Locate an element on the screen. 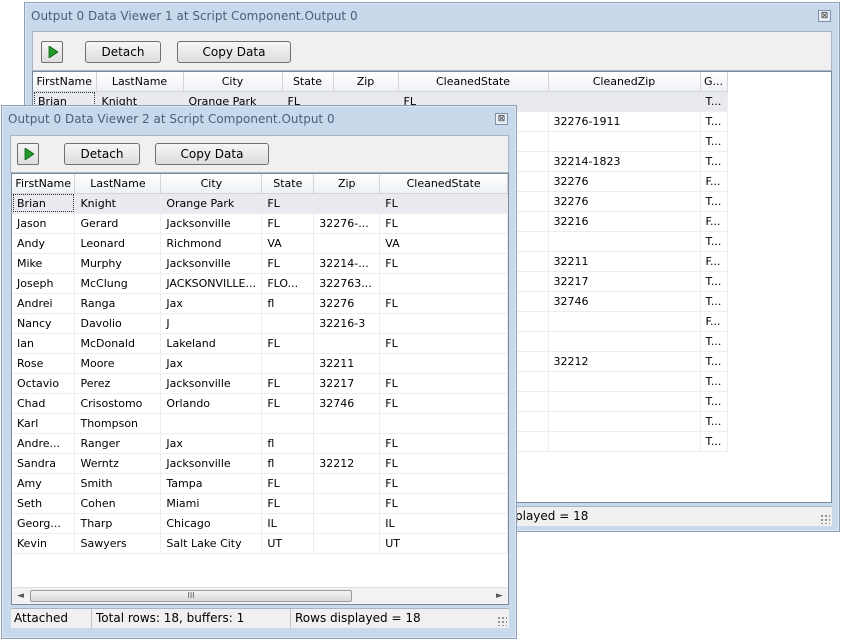 This screenshot has width=844, height=640. table-row: Octavio Perez Jacksonville FL 32217 FL is located at coordinates (260, 383).